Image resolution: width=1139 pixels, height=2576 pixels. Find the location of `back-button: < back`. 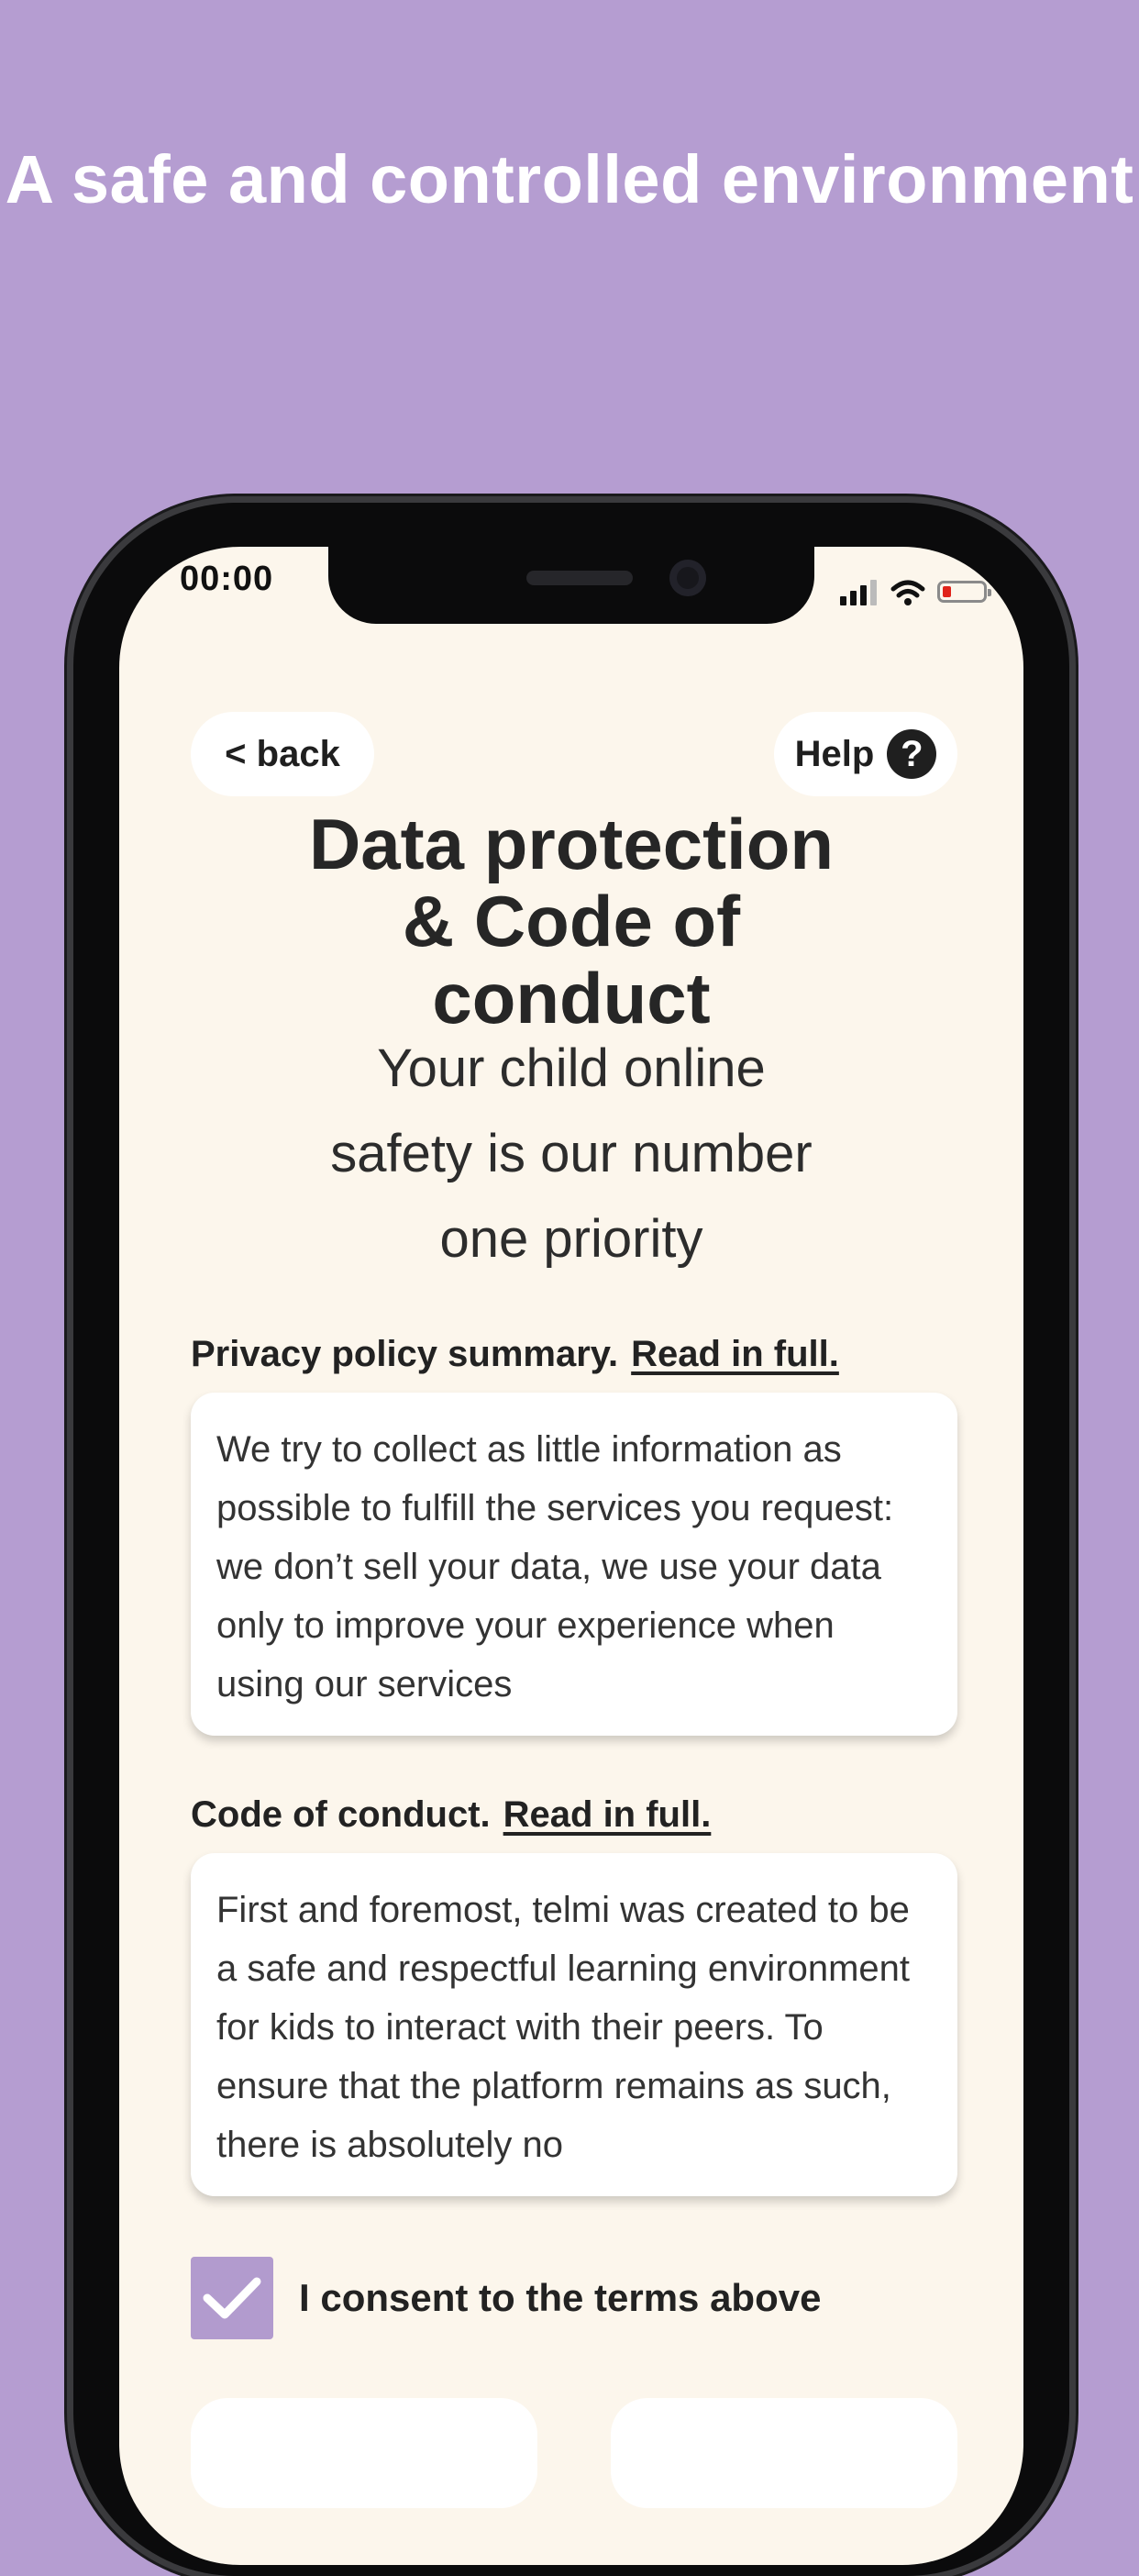

back-button: < back is located at coordinates (282, 754).